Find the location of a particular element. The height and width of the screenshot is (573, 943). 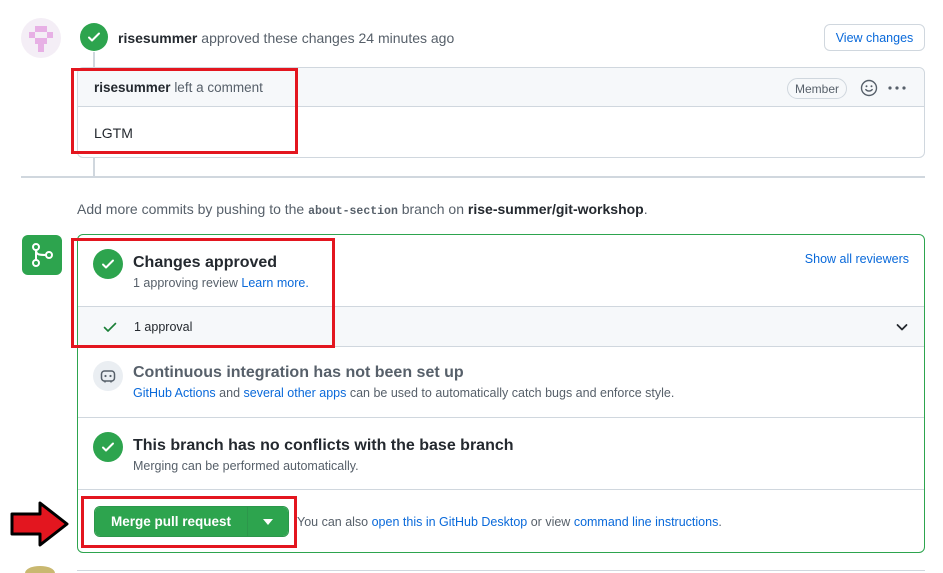

review-author: risesummer is located at coordinates (157, 38).